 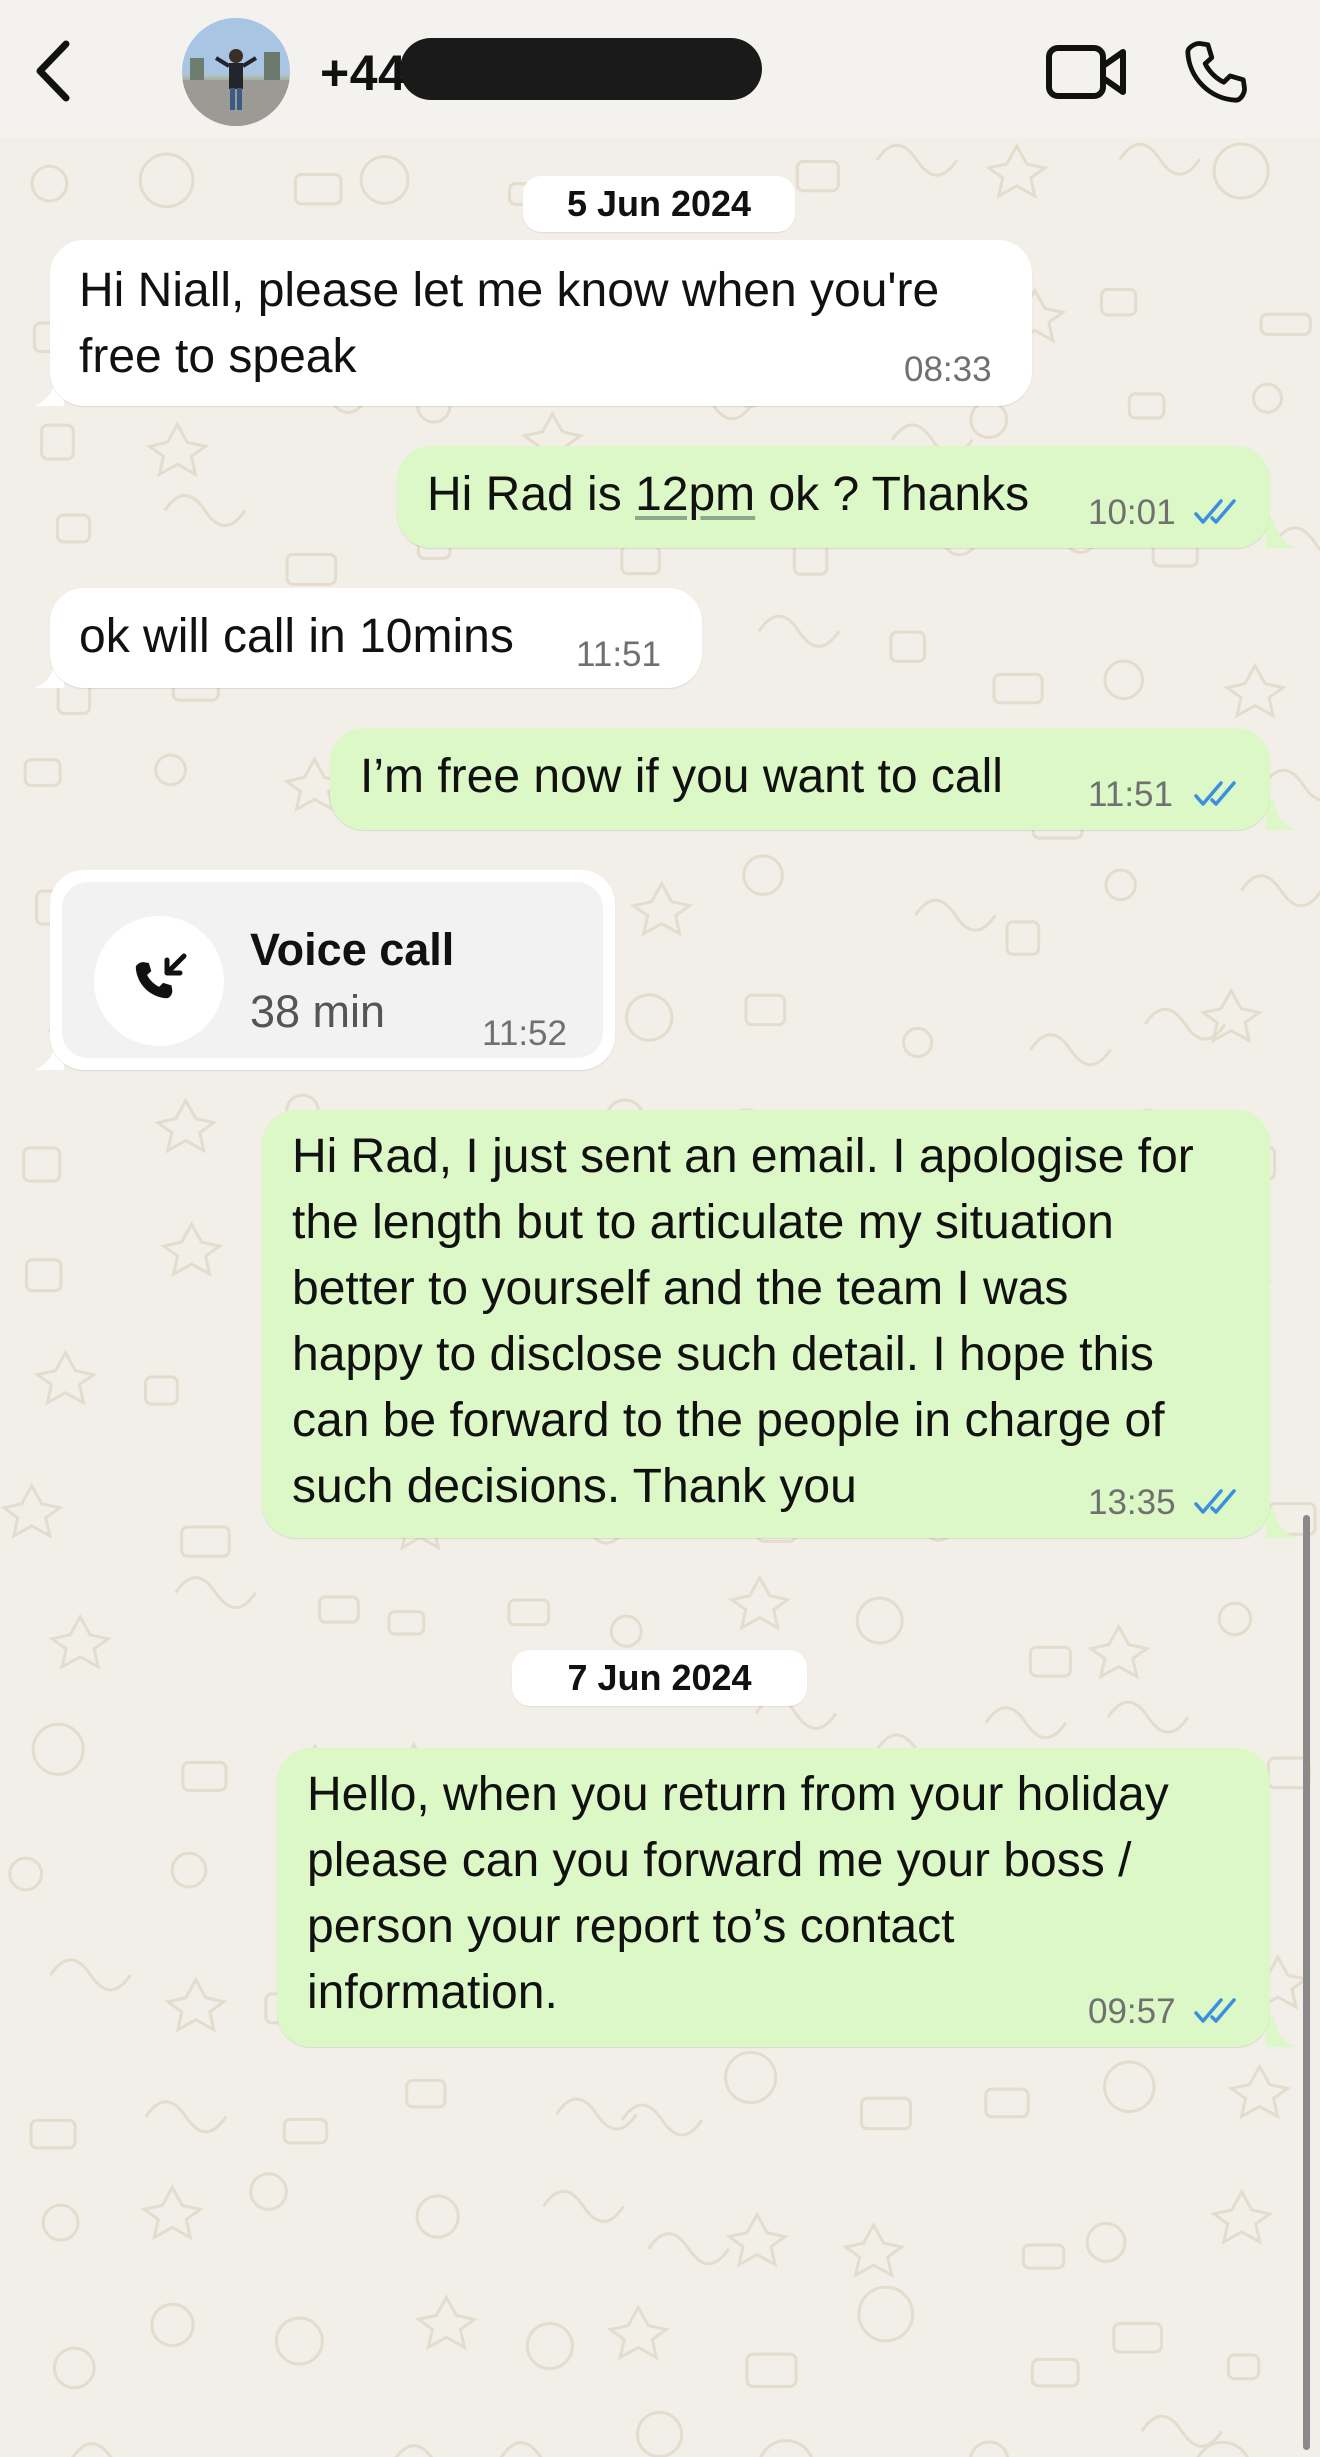 I want to click on voice-call-title: Voice call, so click(x=352, y=949).